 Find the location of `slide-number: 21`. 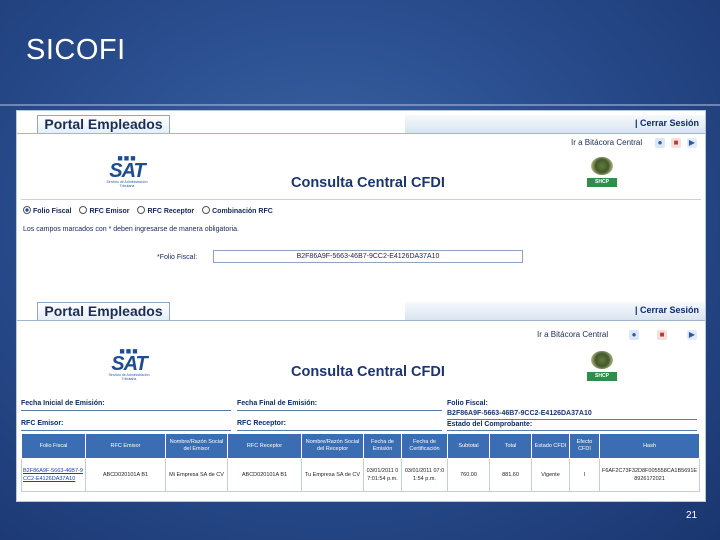

slide-number: 21 is located at coordinates (692, 515).